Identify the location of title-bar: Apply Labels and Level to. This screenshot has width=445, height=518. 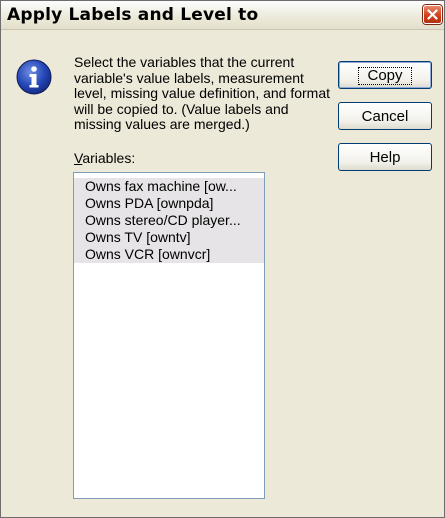
(222, 15).